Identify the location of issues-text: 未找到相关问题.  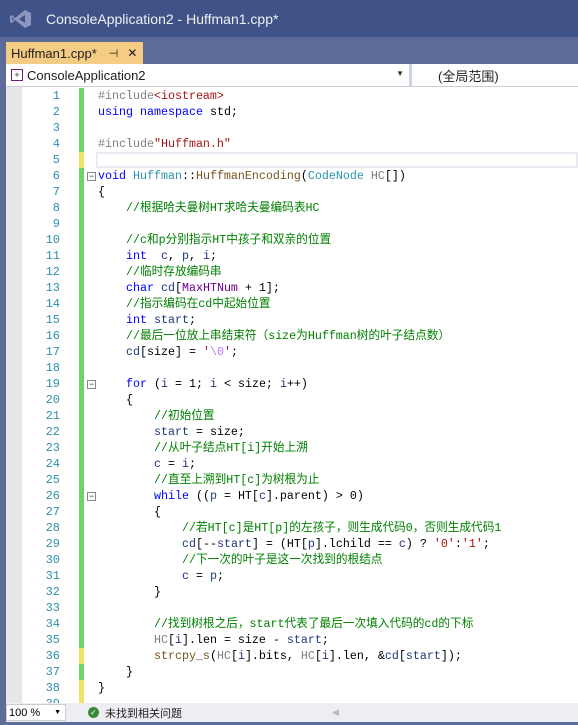
(143, 713).